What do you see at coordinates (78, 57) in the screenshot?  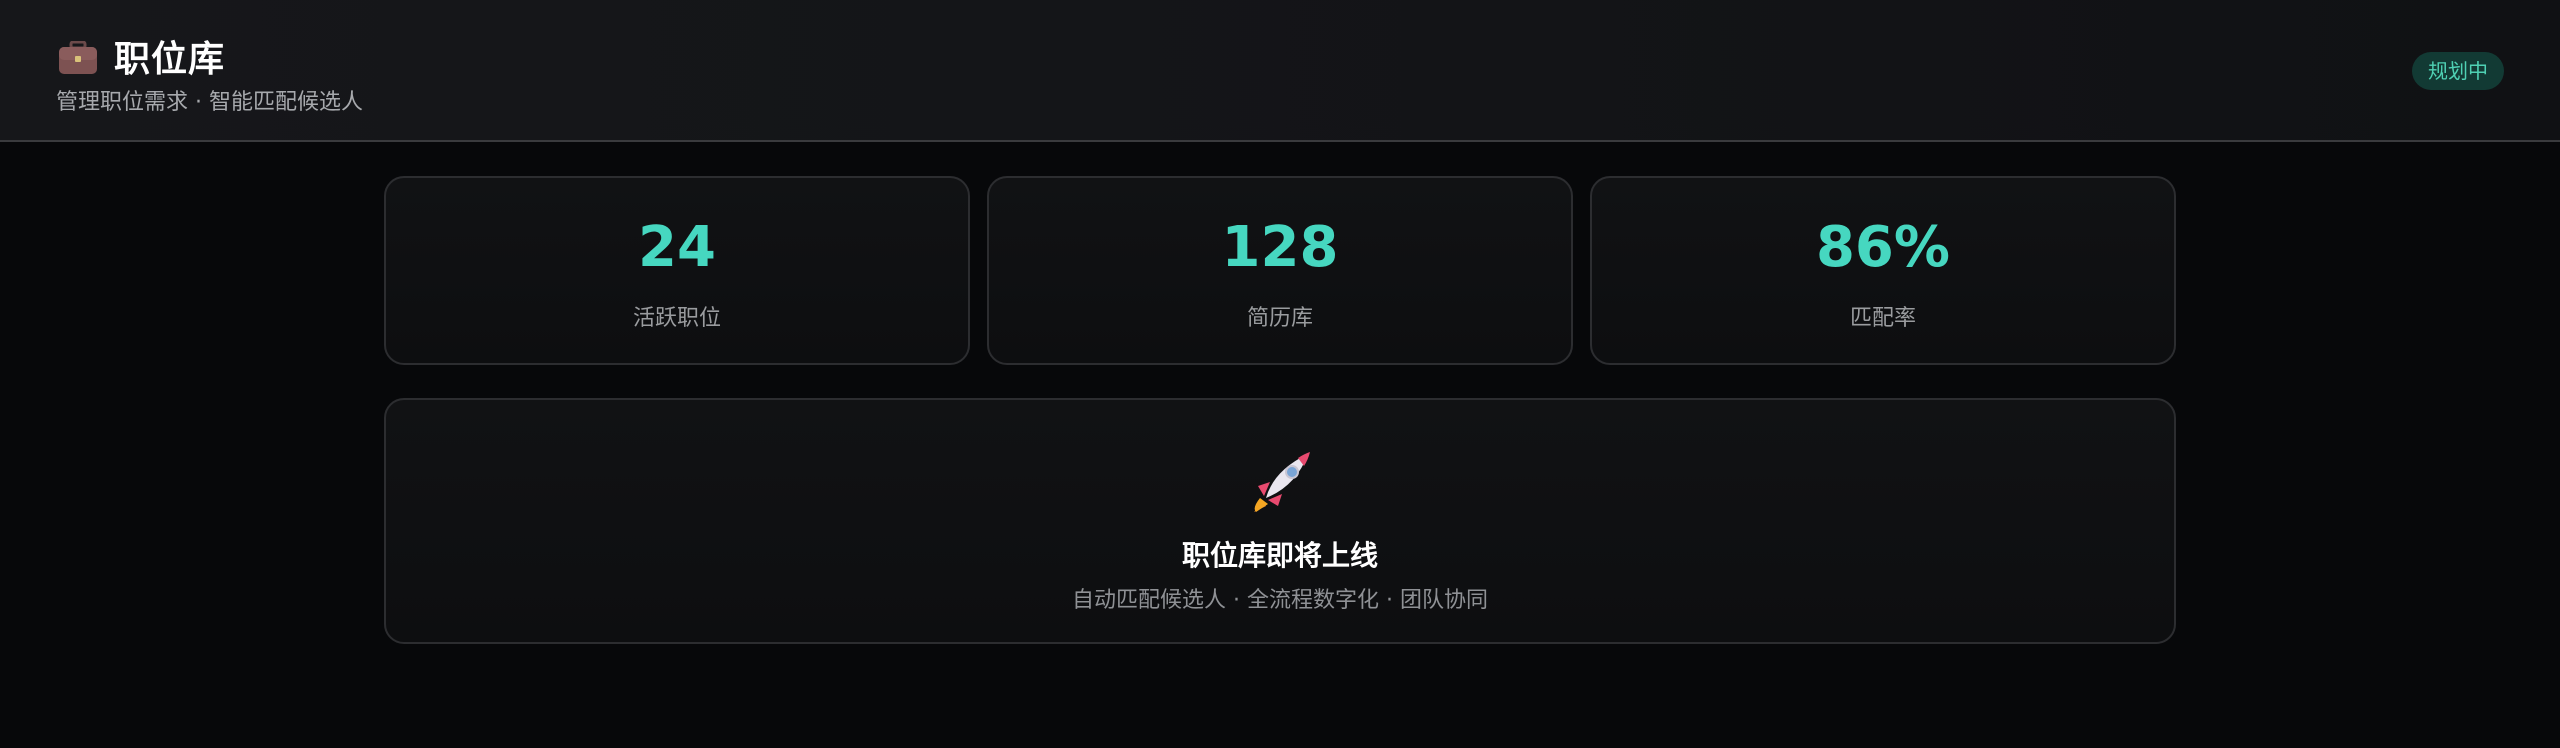 I see `briefcase-icon` at bounding box center [78, 57].